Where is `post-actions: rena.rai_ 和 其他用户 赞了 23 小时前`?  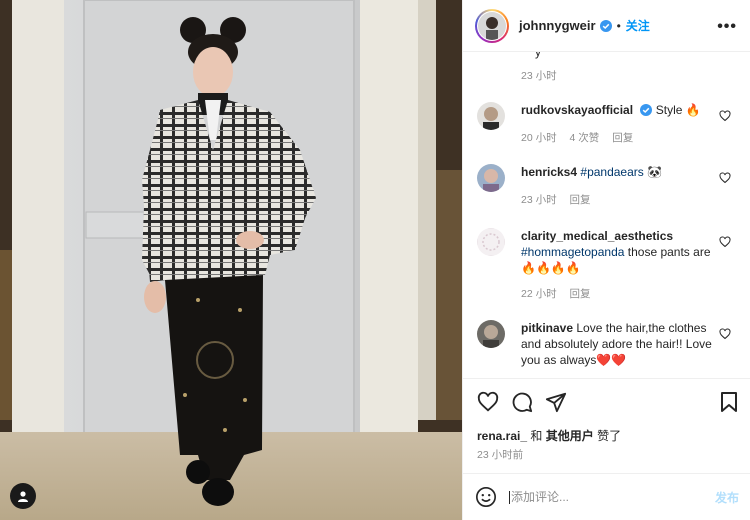
post-actions: rena.rai_ 和 其他用户 赞了 23 小时前 is located at coordinates (606, 425).